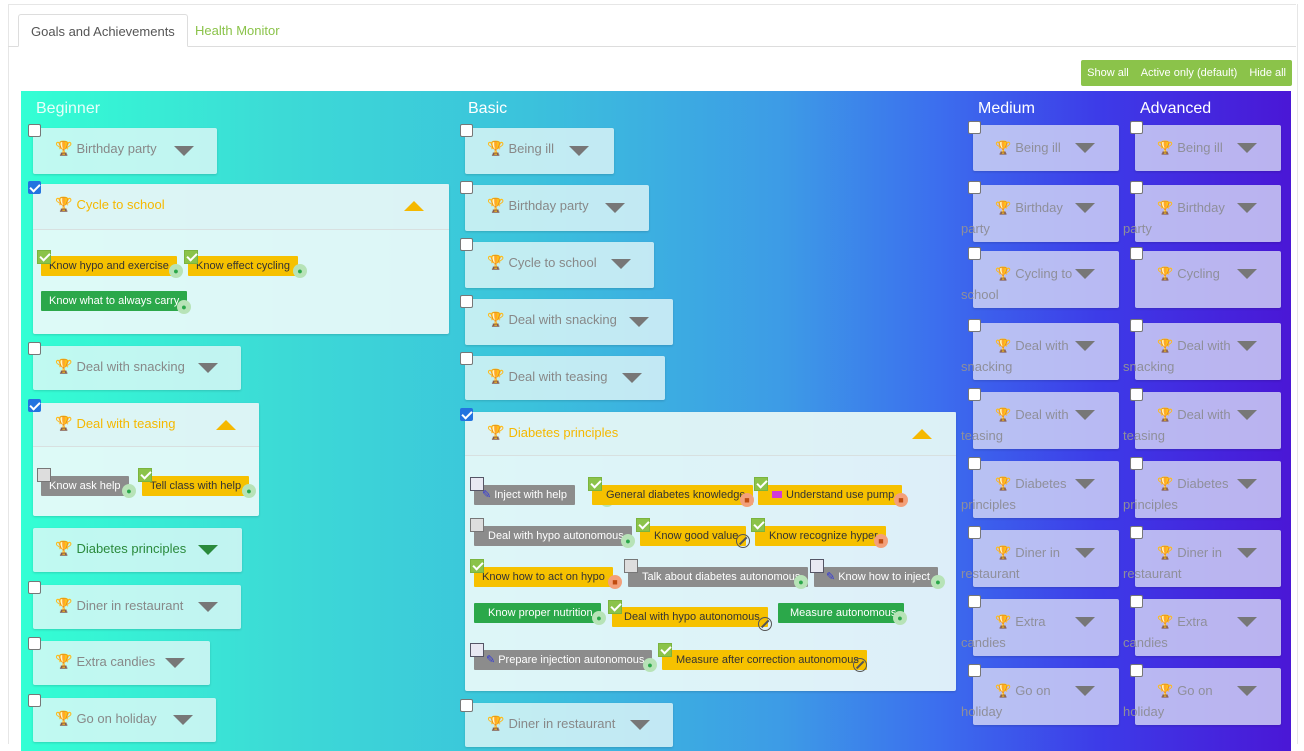  What do you see at coordinates (841, 613) in the screenshot?
I see `skill-chip: Measure autonomous` at bounding box center [841, 613].